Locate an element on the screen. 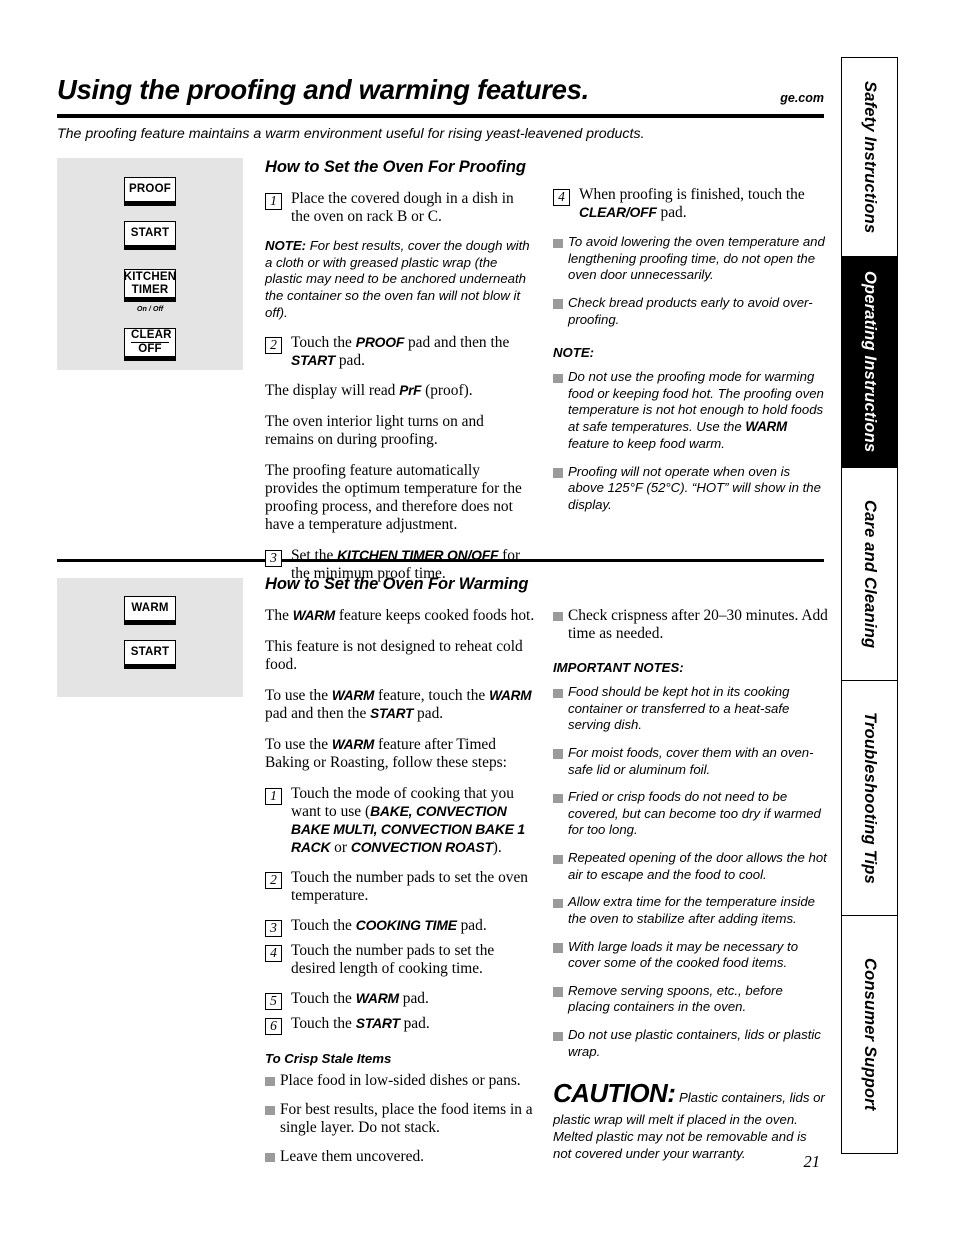 Image resolution: width=954 pixels, height=1235 pixels. clear-off-pad-label: CLEAR OFF is located at coordinates (150, 344).